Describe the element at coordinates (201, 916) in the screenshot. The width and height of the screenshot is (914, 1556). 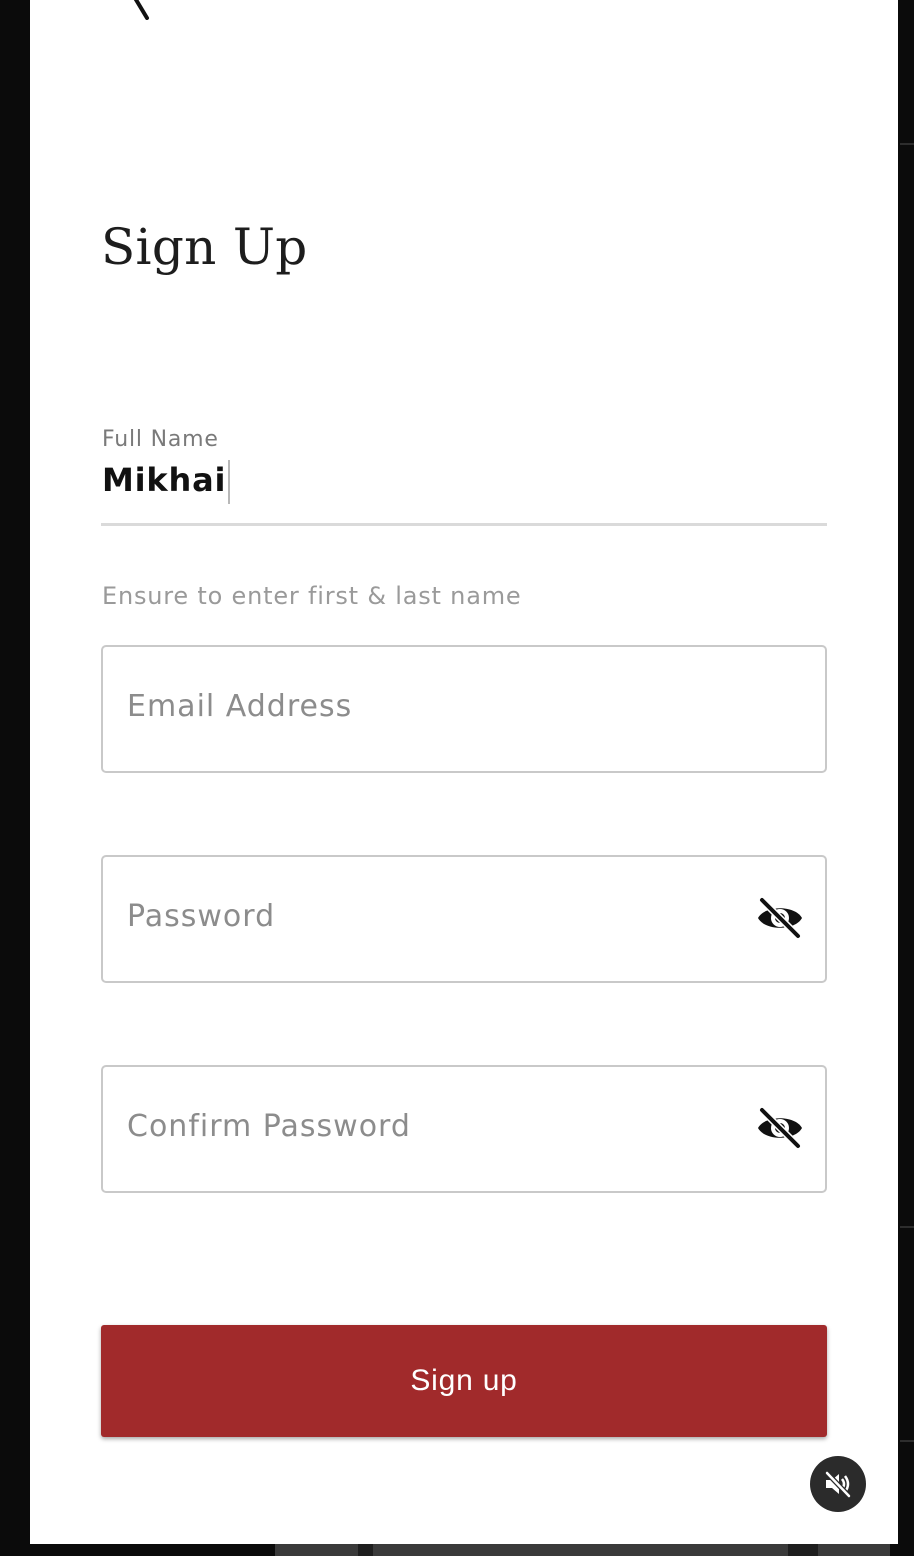
I see `password-placeholder: Password` at that location.